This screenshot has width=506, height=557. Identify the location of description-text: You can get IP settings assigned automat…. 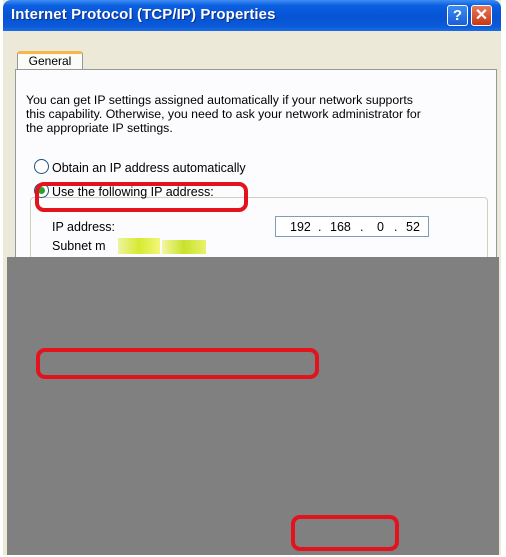
(256, 114).